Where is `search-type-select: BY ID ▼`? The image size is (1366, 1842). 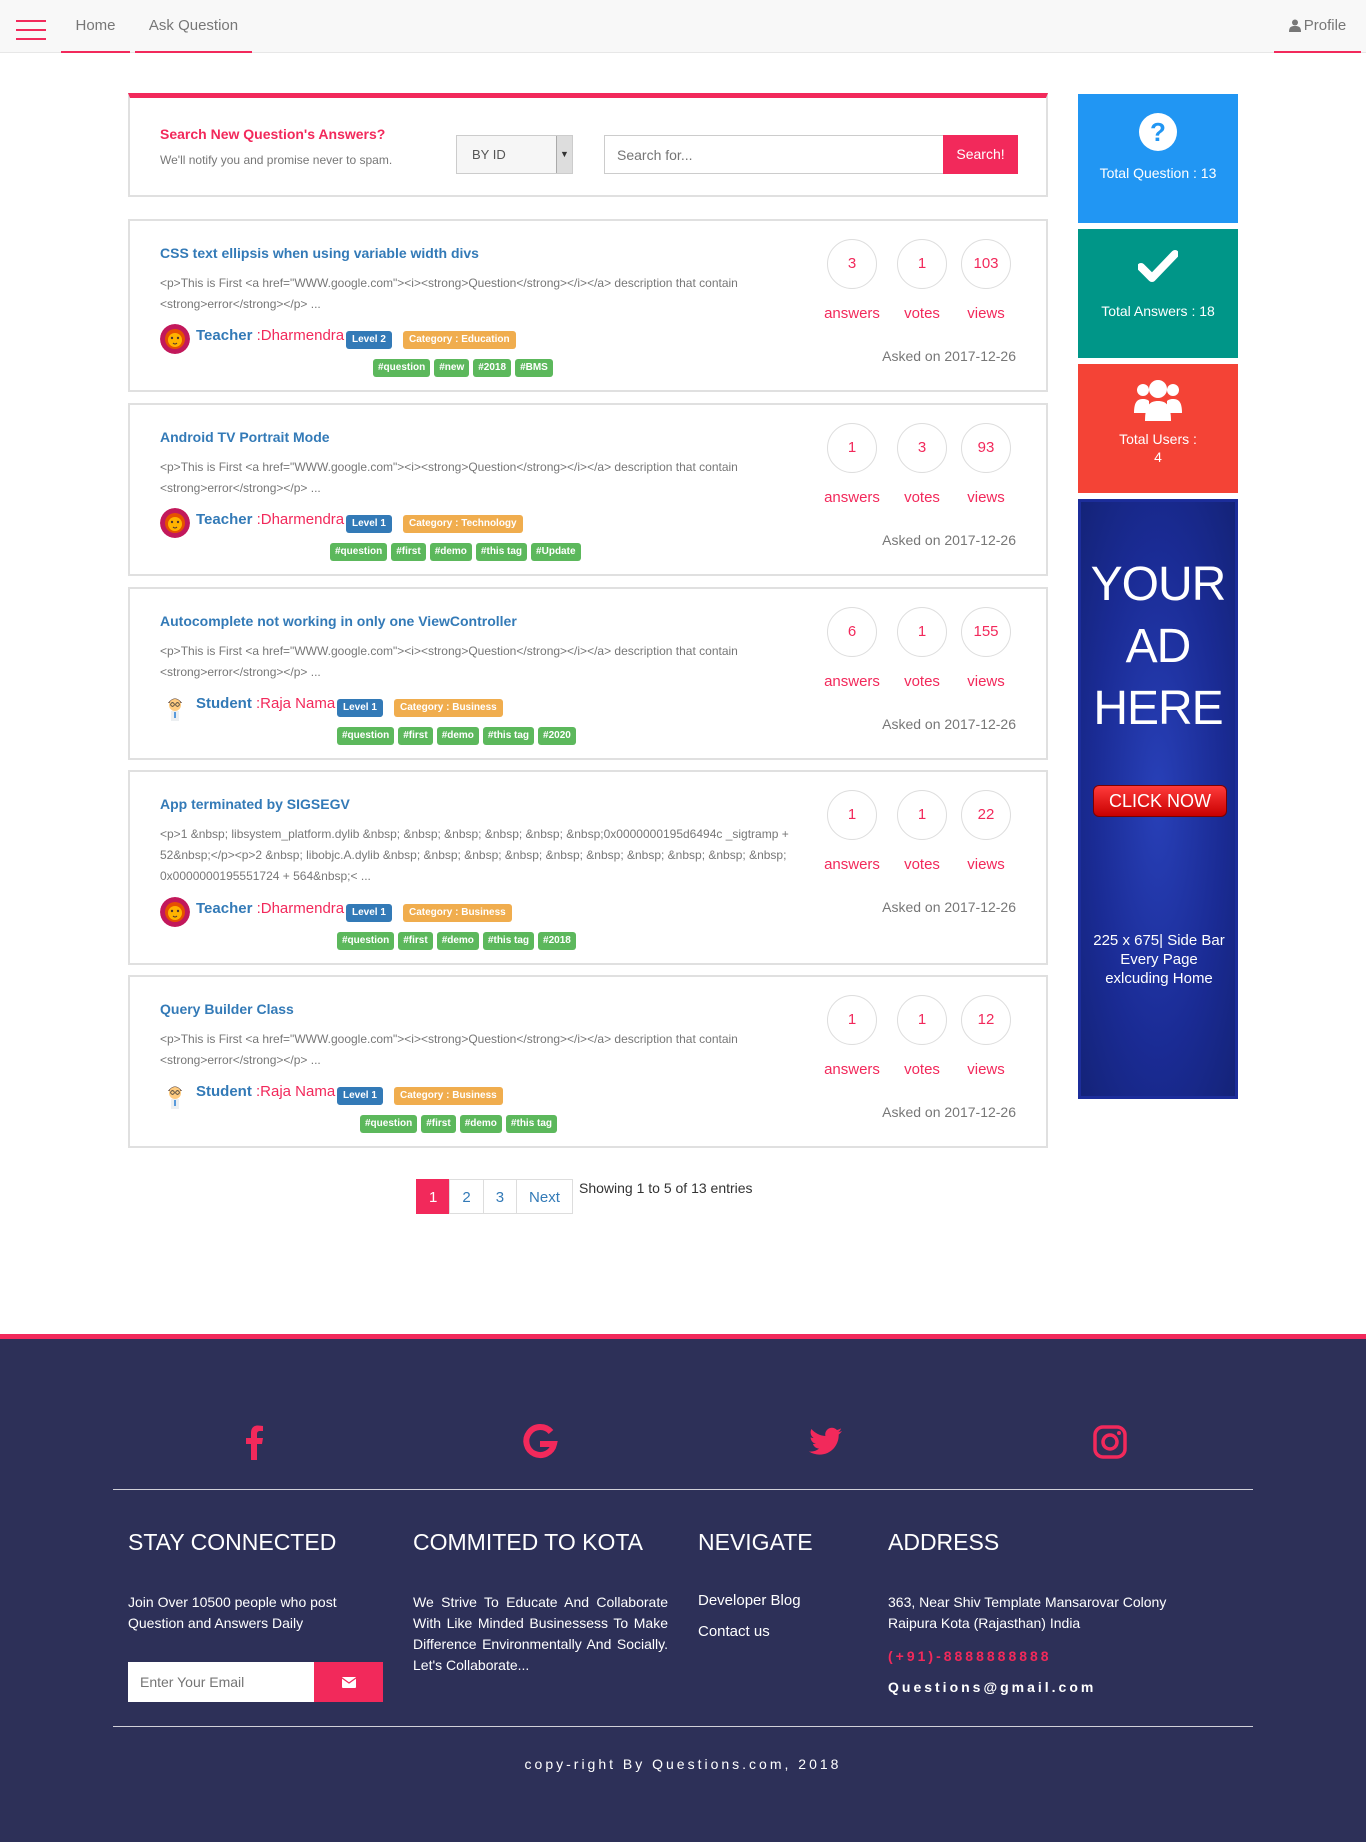 search-type-select: BY ID ▼ is located at coordinates (514, 154).